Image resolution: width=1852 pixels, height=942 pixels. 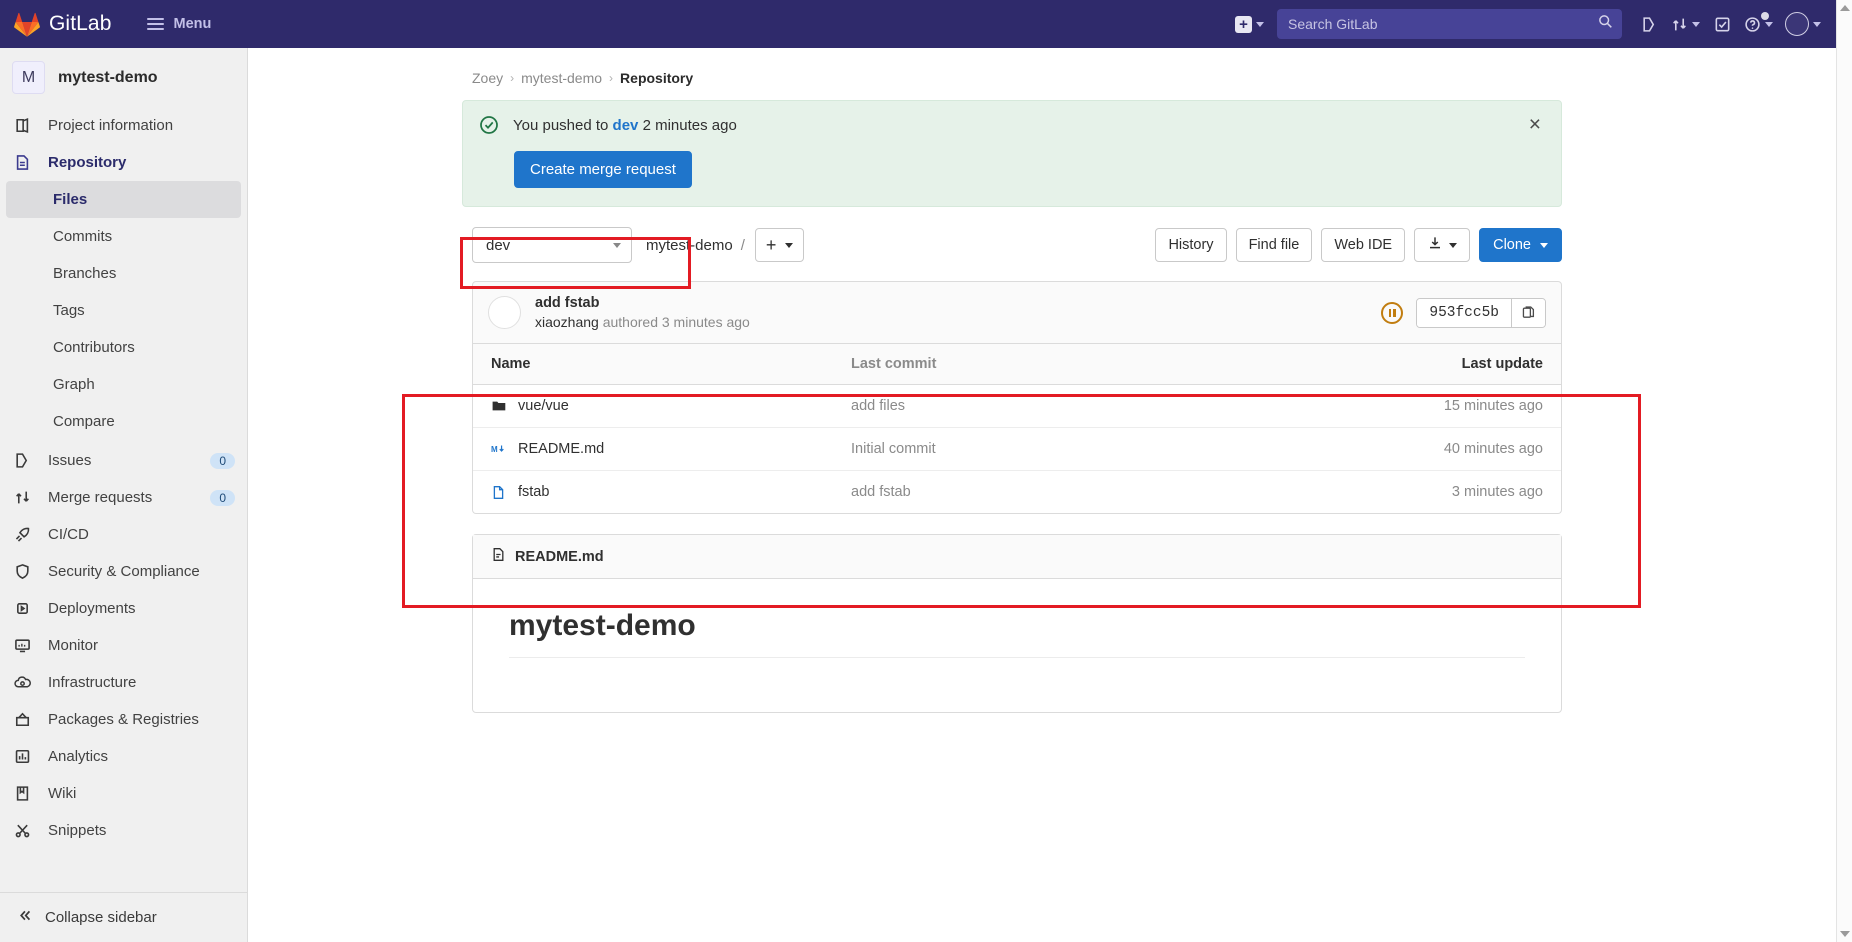 What do you see at coordinates (123, 77) in the screenshot?
I see `sidebar-project-header: M mytest-demo` at bounding box center [123, 77].